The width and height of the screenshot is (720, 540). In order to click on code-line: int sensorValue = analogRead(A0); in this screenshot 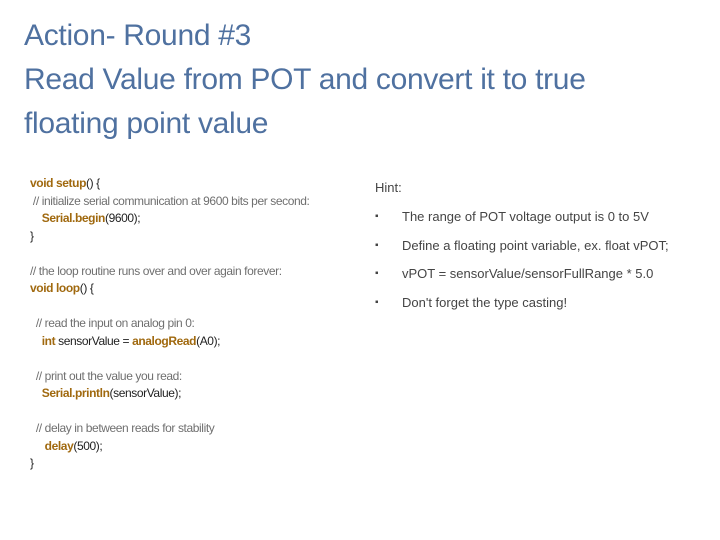, I will do `click(195, 342)`.